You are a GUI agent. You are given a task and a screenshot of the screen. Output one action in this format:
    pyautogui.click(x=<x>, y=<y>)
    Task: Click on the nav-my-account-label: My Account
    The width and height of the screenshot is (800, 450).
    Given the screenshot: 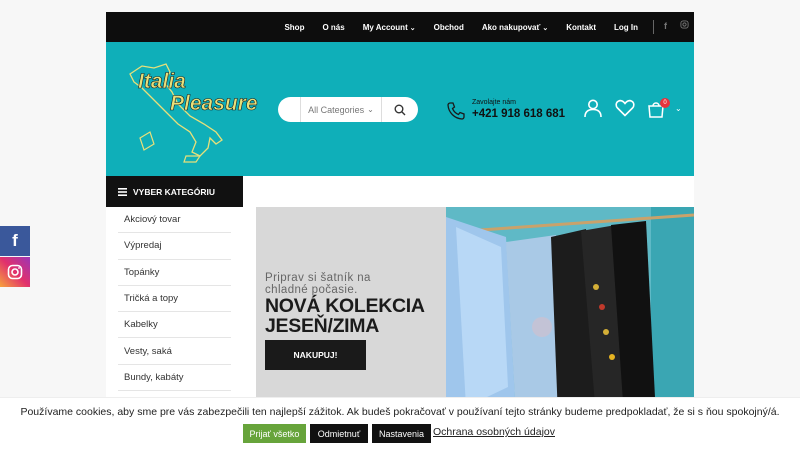 What is the action you would take?
    pyautogui.click(x=385, y=27)
    